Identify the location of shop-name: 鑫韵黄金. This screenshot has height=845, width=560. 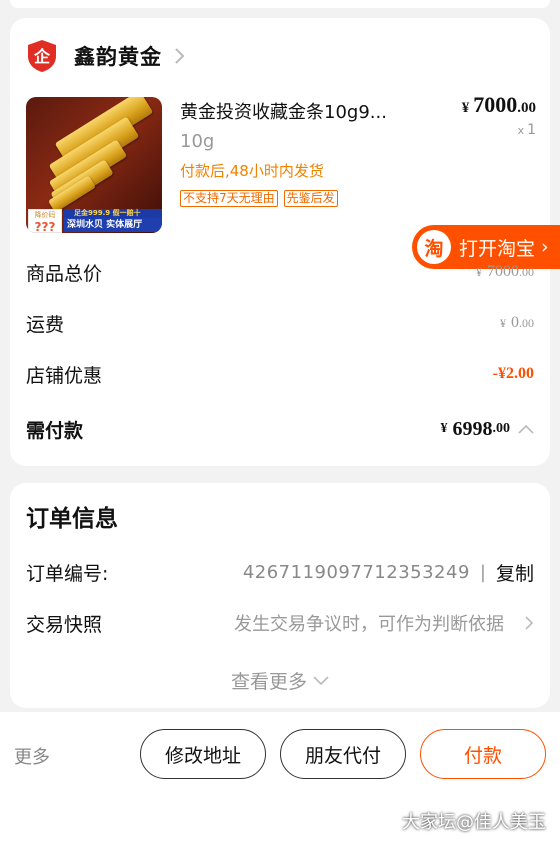
(118, 56).